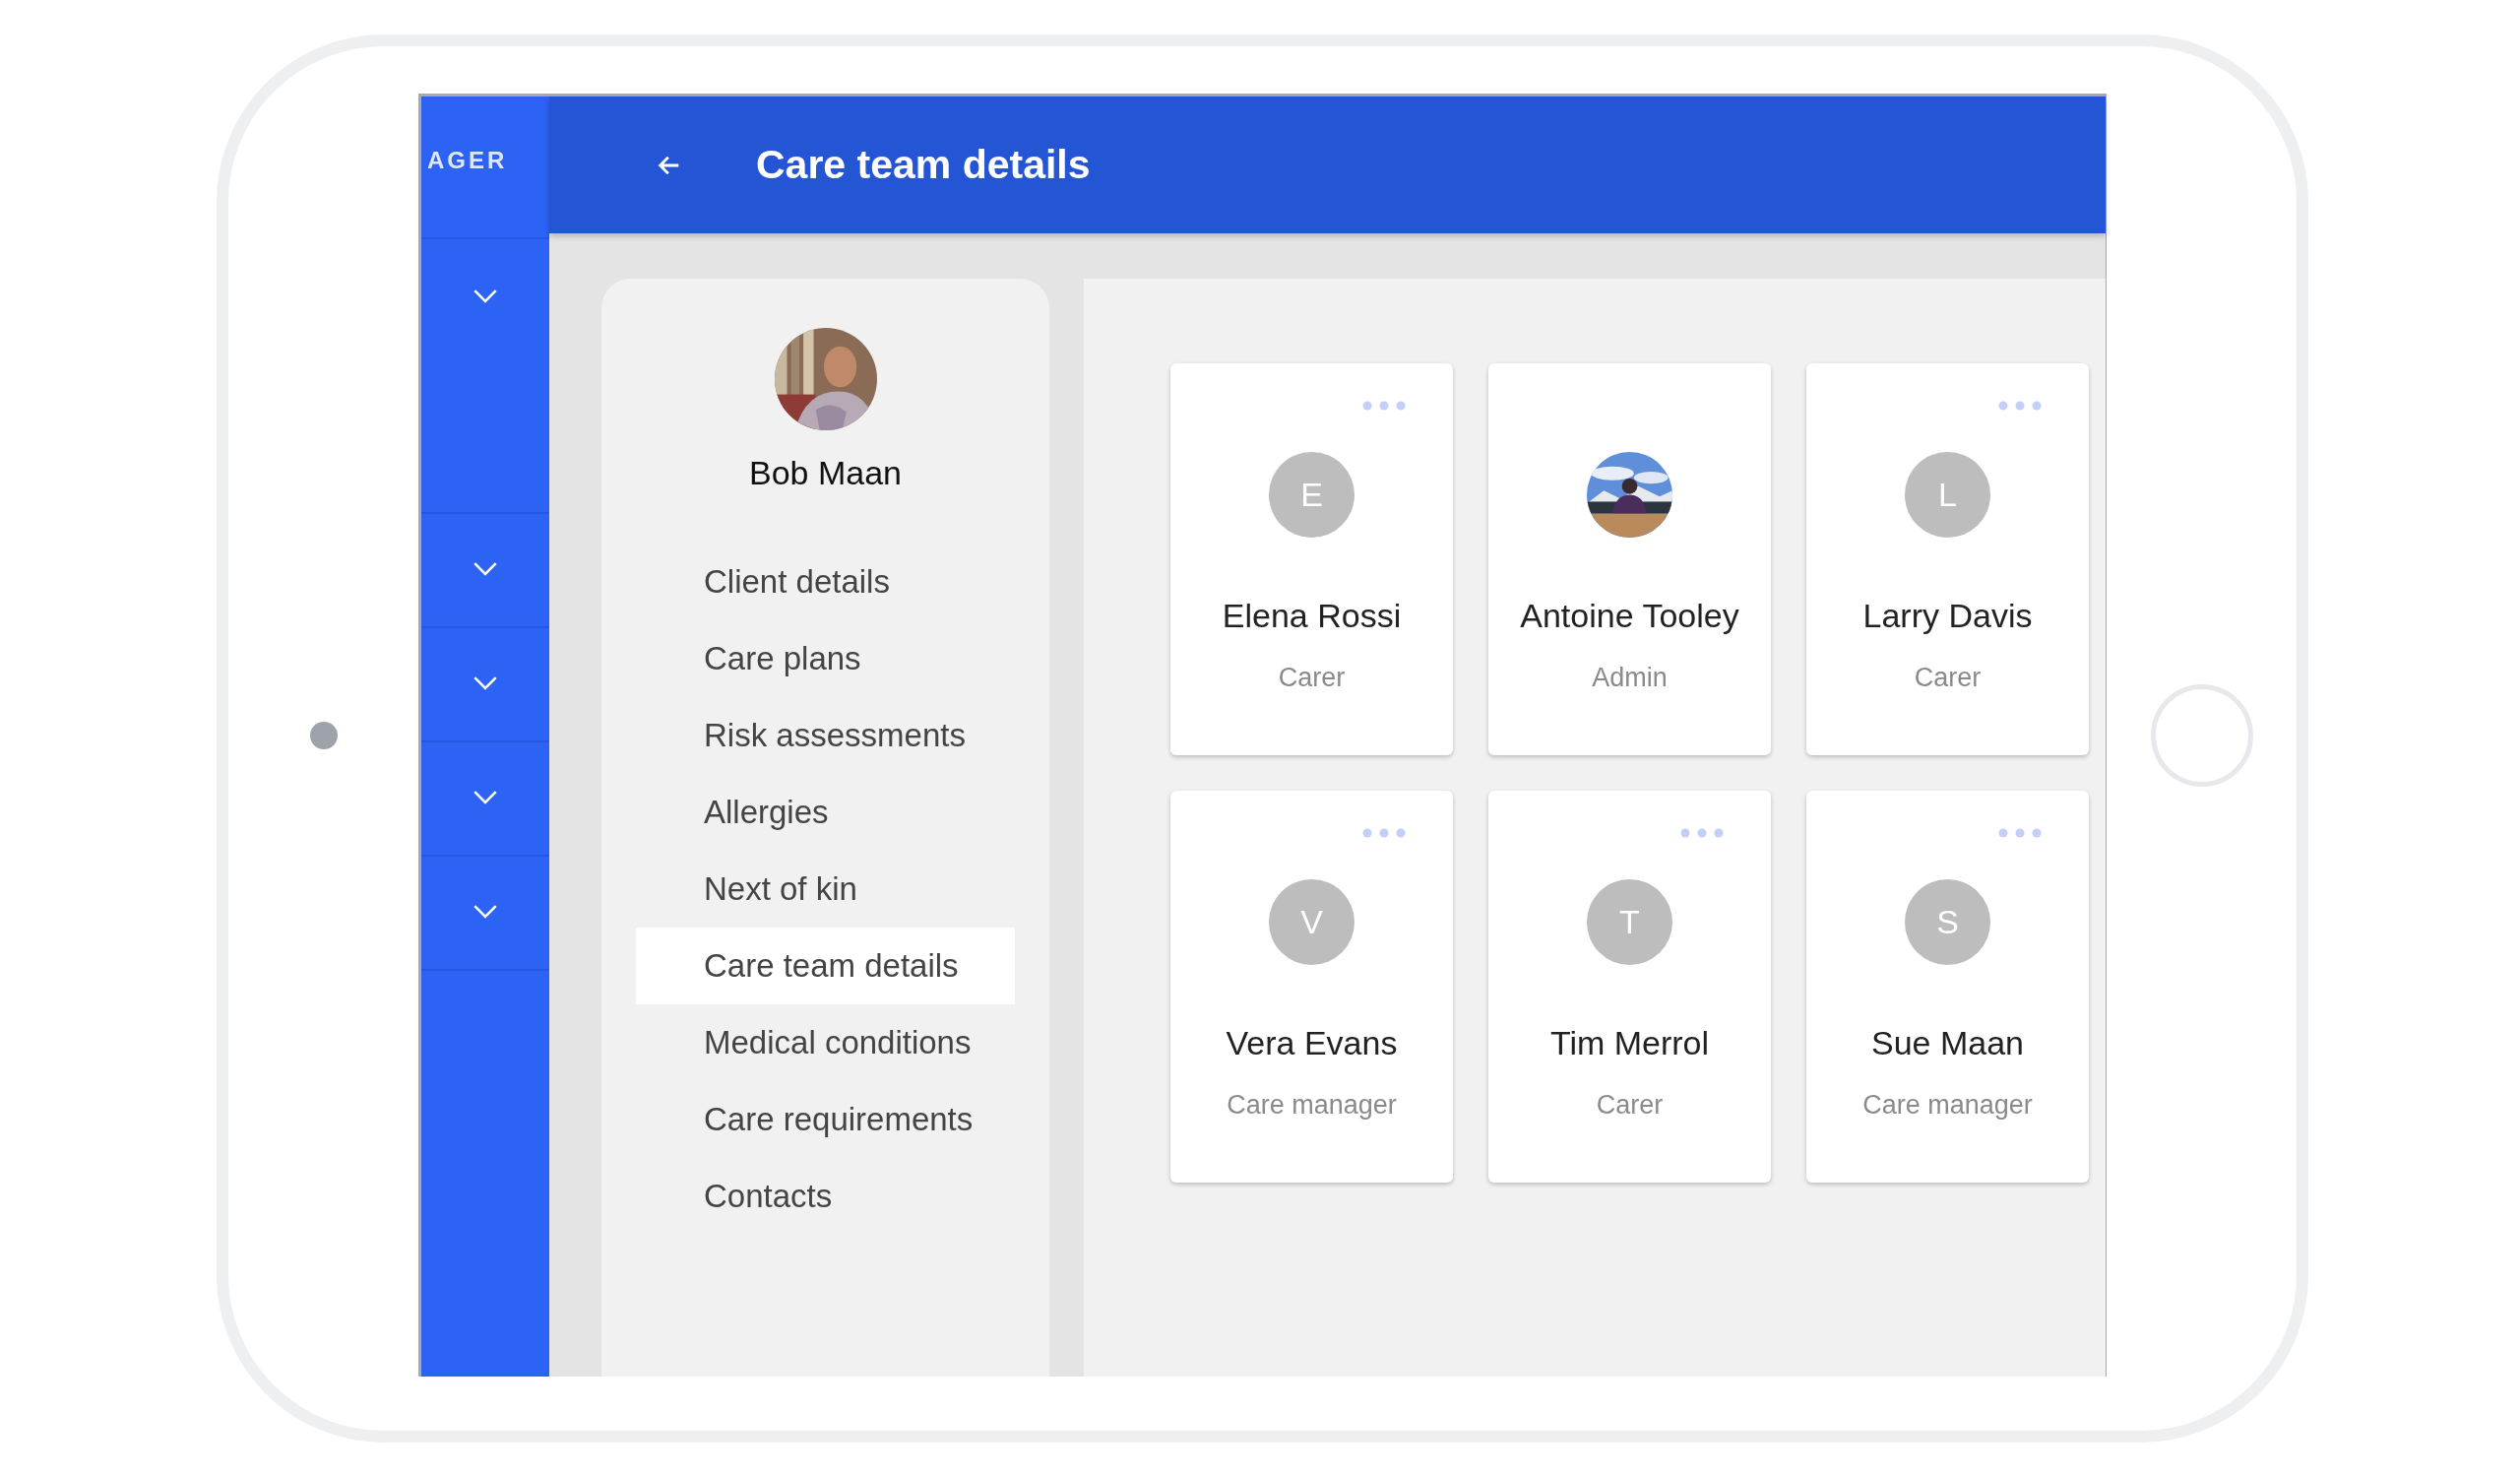  I want to click on initial-avatar: V, so click(1311, 922).